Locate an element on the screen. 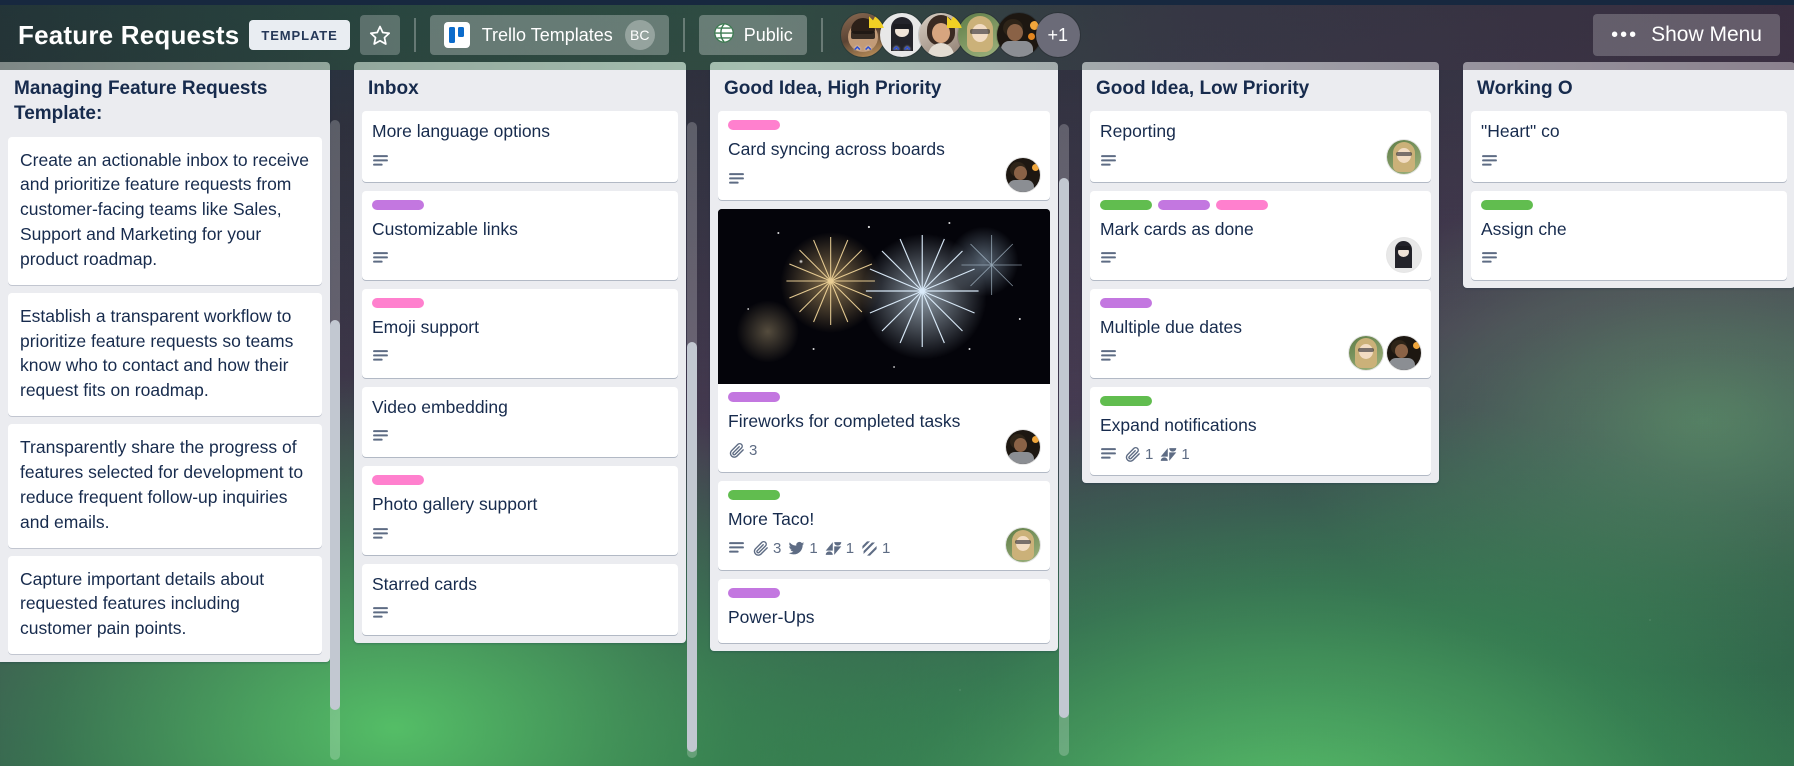 The image size is (1794, 766). badge-count: 3 is located at coordinates (777, 549).